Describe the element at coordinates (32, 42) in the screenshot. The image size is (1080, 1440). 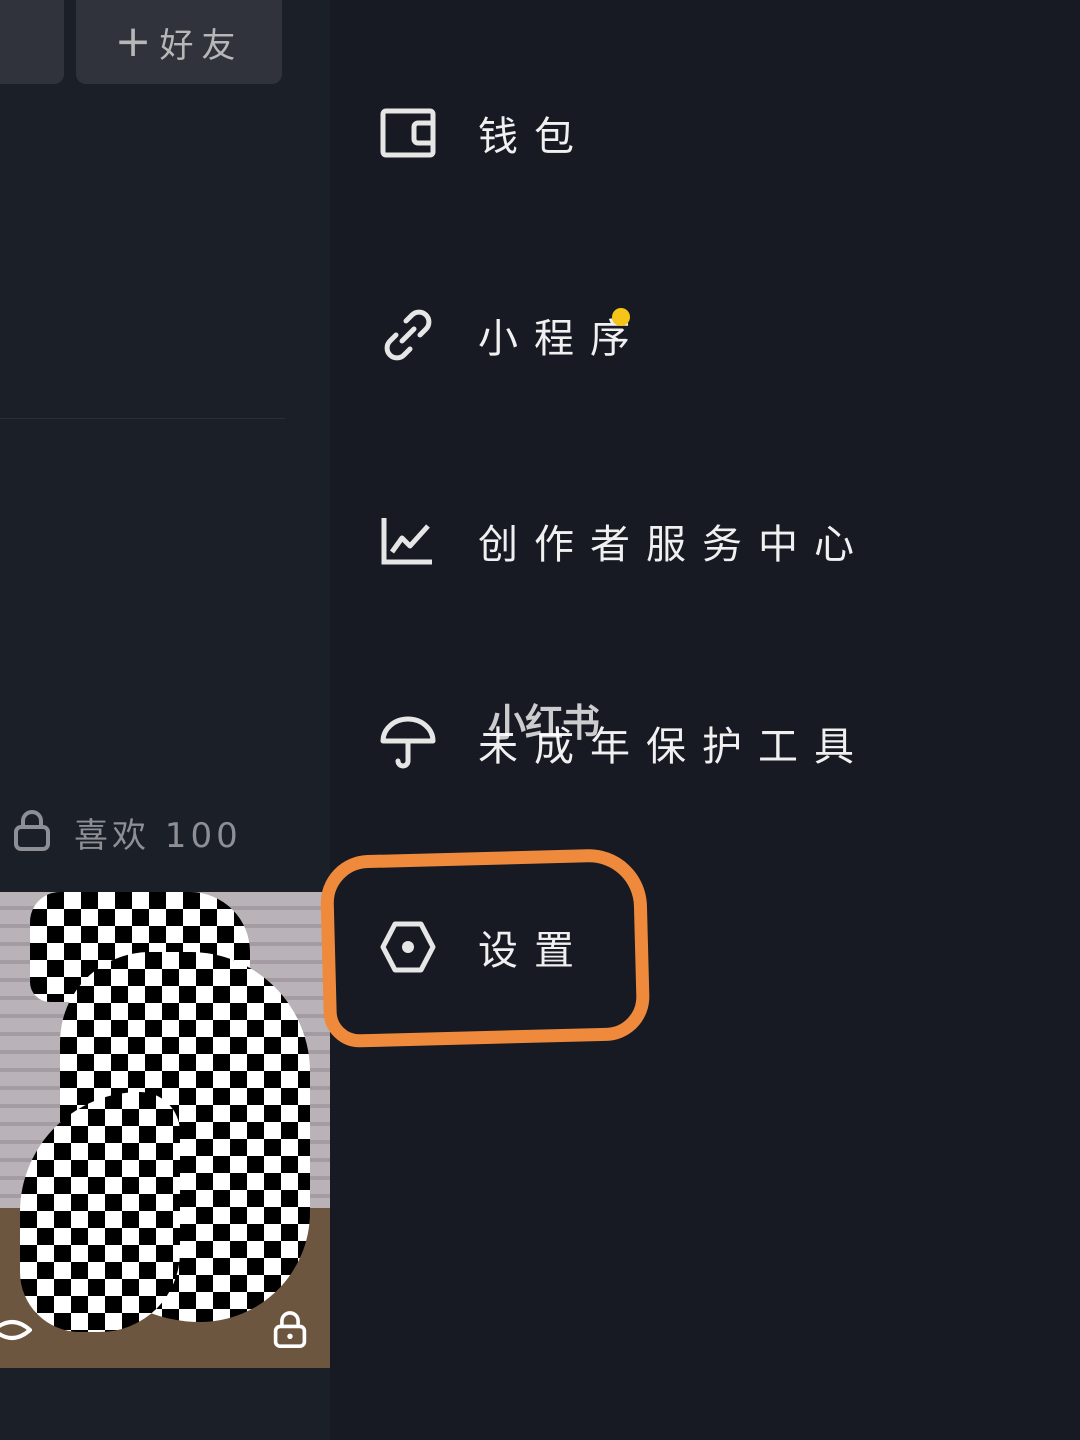
I see `edit-profile-button` at that location.